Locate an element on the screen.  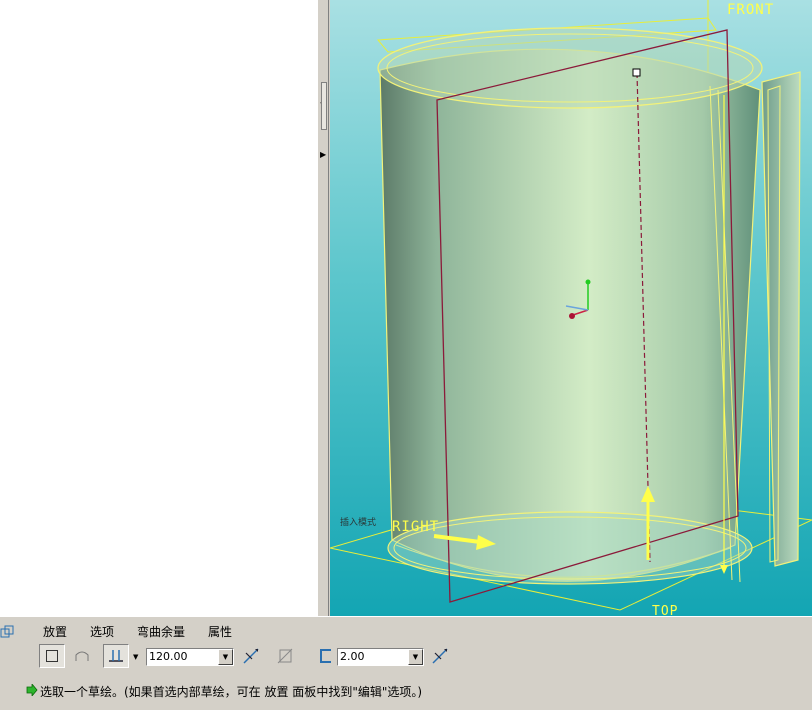
mode-tag: 插入模式 is located at coordinates (358, 523).